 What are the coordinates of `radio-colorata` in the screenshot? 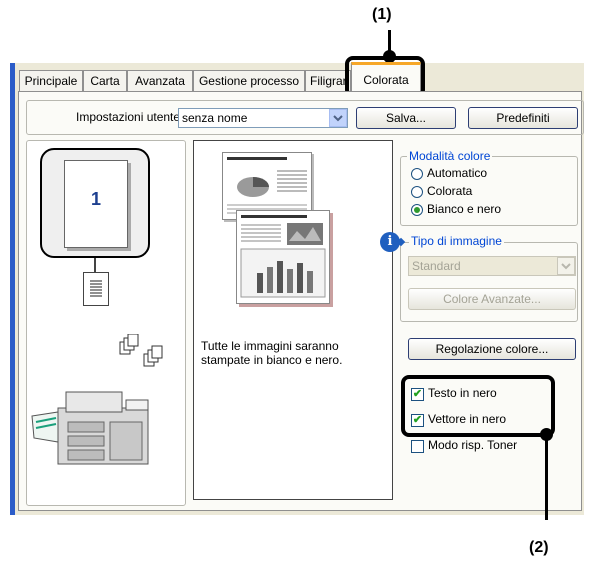 It's located at (417, 192).